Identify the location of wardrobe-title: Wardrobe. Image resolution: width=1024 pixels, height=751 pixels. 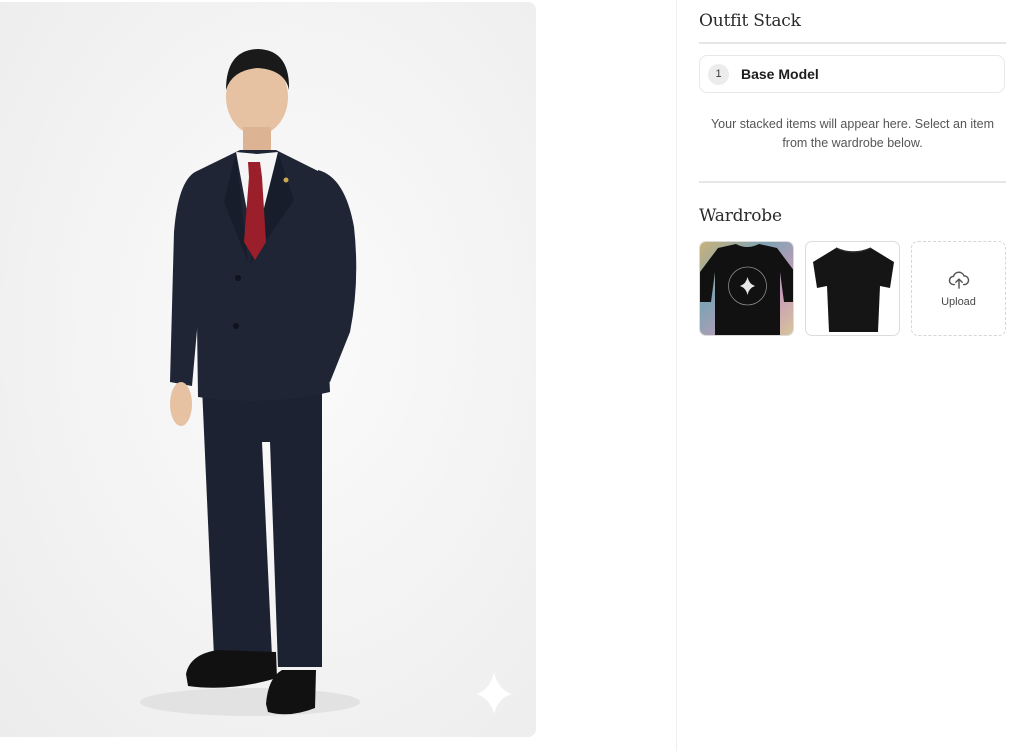
(740, 216).